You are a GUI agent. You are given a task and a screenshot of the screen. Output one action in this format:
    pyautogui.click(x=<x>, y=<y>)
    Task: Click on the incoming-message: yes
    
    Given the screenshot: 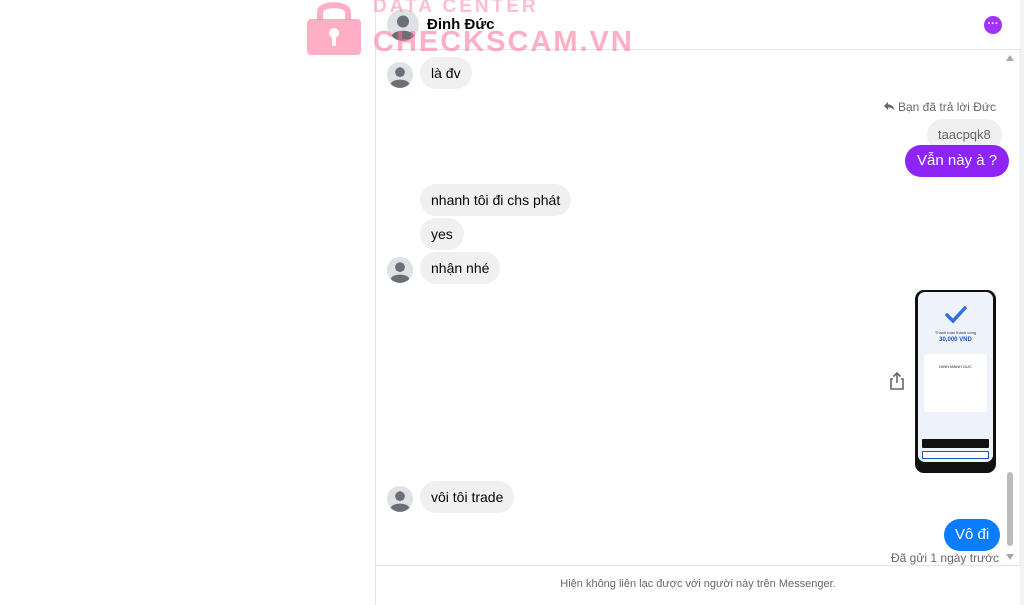 What is the action you would take?
    pyautogui.click(x=442, y=234)
    